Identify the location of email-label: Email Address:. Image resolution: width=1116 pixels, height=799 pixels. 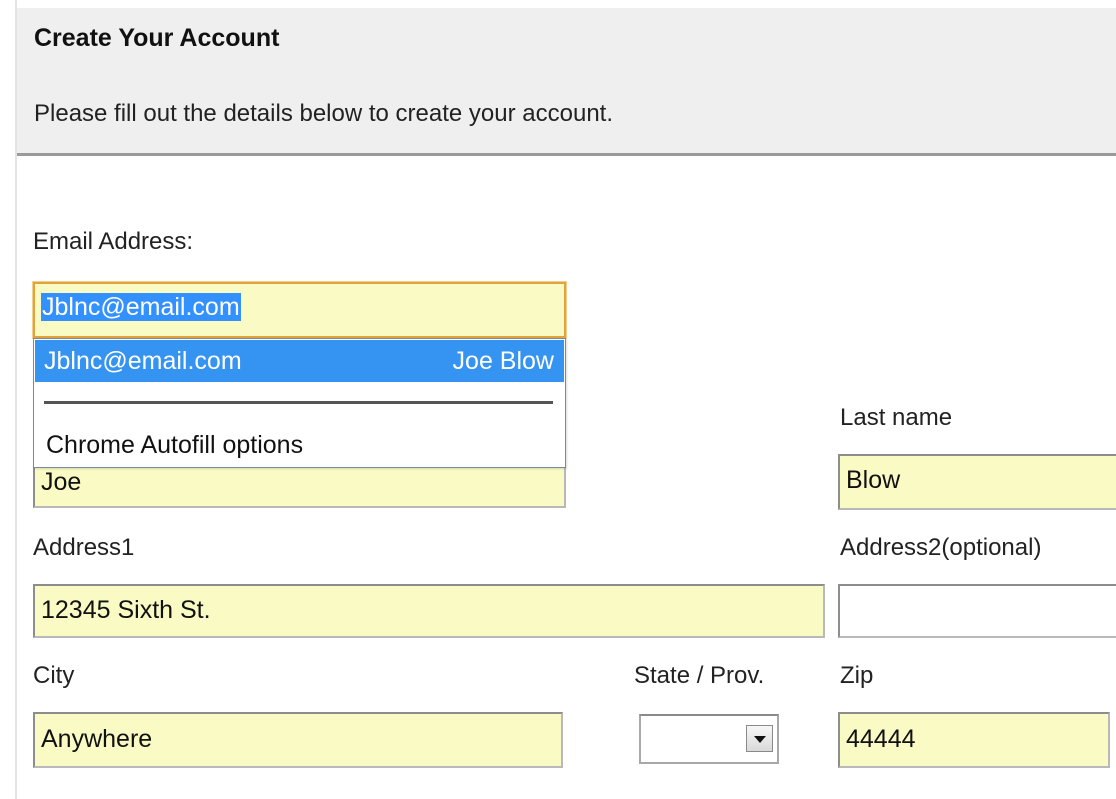
(113, 241).